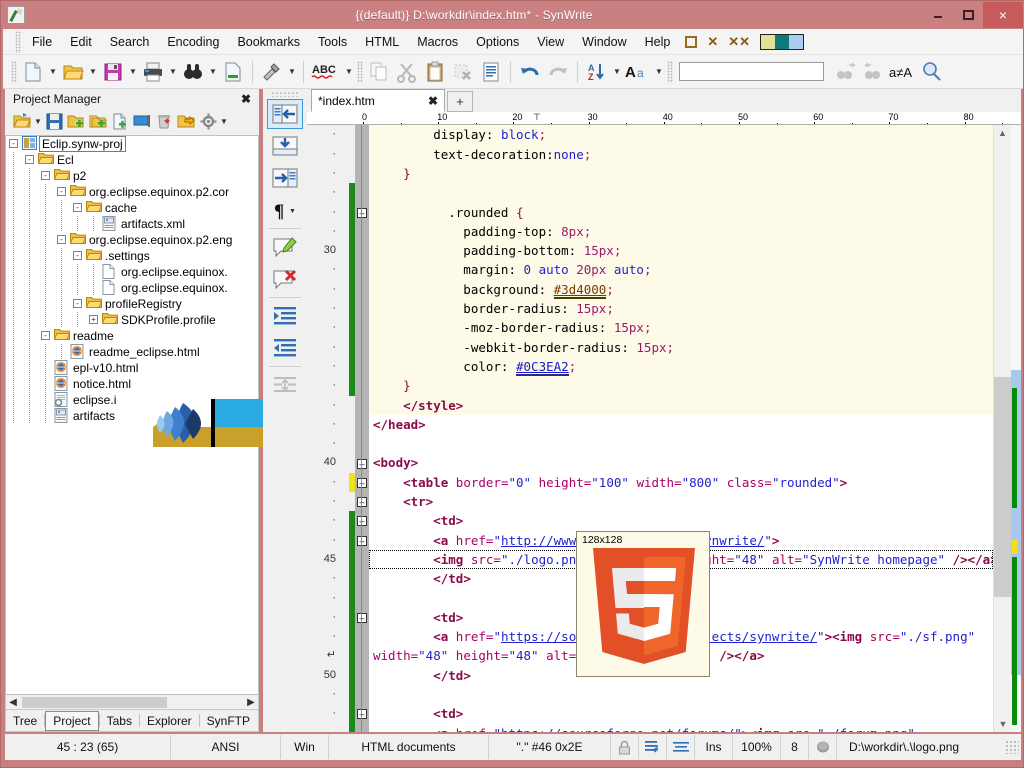 The height and width of the screenshot is (768, 1024). Describe the element at coordinates (268, 42) in the screenshot. I see `menu-bookmarks: Bookmarks` at that location.